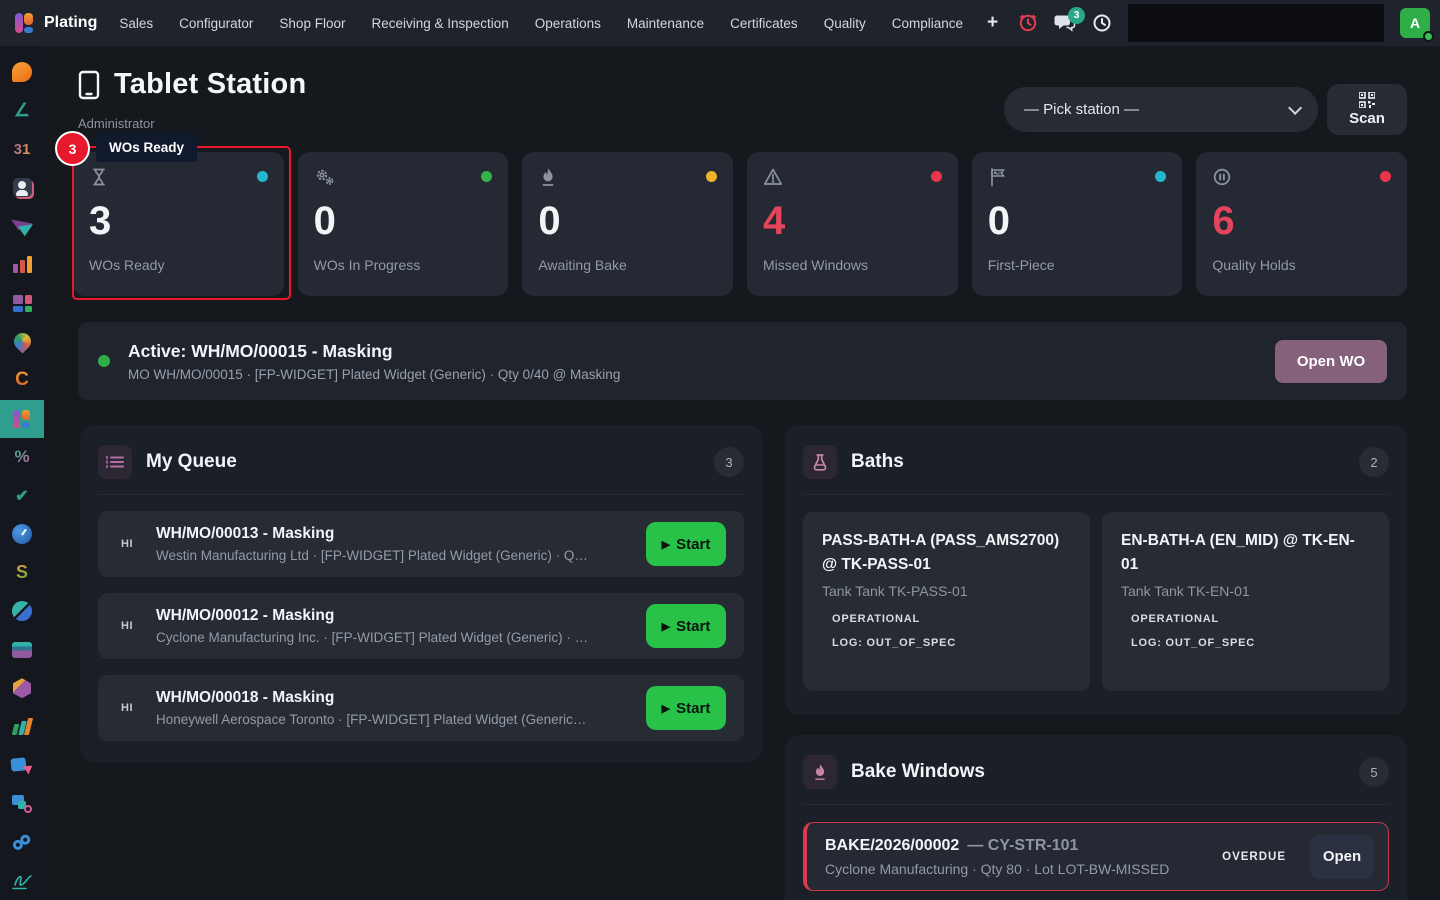 The width and height of the screenshot is (1440, 900). I want to click on sidebar-app-attendance, so click(22, 534).